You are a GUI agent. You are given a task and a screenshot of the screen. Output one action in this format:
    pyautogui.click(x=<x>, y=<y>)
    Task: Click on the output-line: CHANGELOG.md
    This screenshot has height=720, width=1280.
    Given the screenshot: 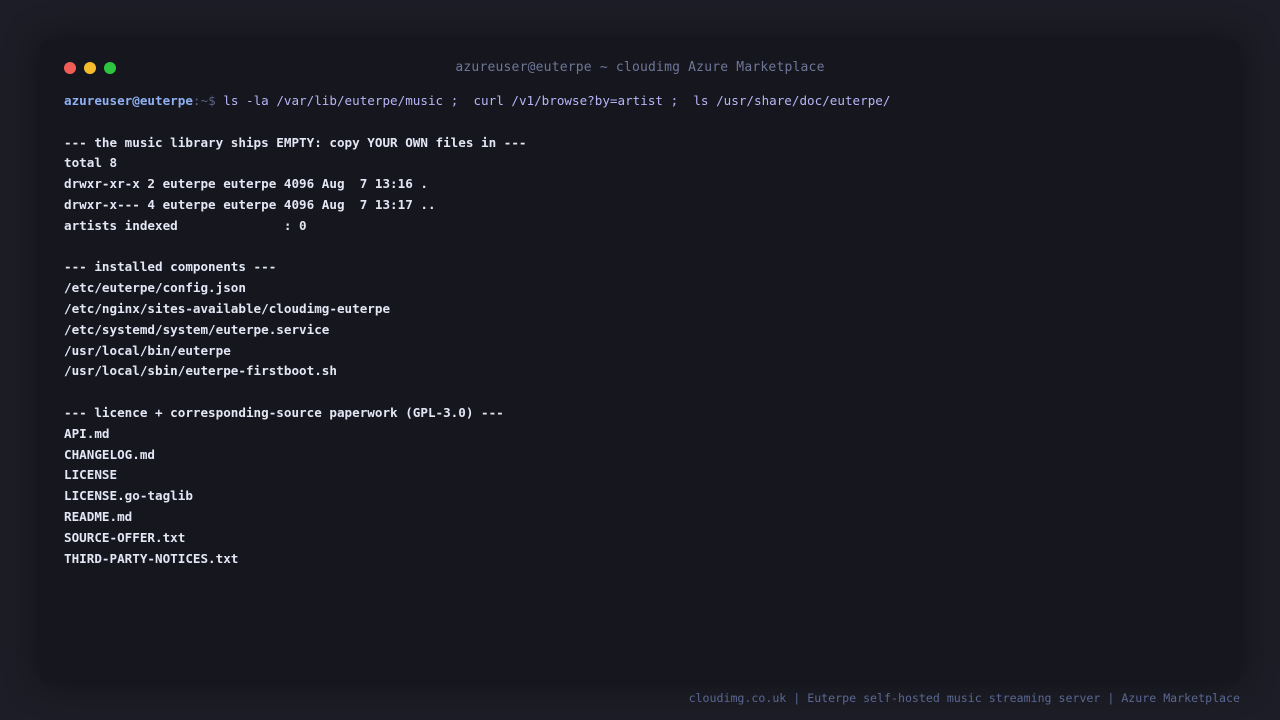 What is the action you would take?
    pyautogui.click(x=109, y=454)
    